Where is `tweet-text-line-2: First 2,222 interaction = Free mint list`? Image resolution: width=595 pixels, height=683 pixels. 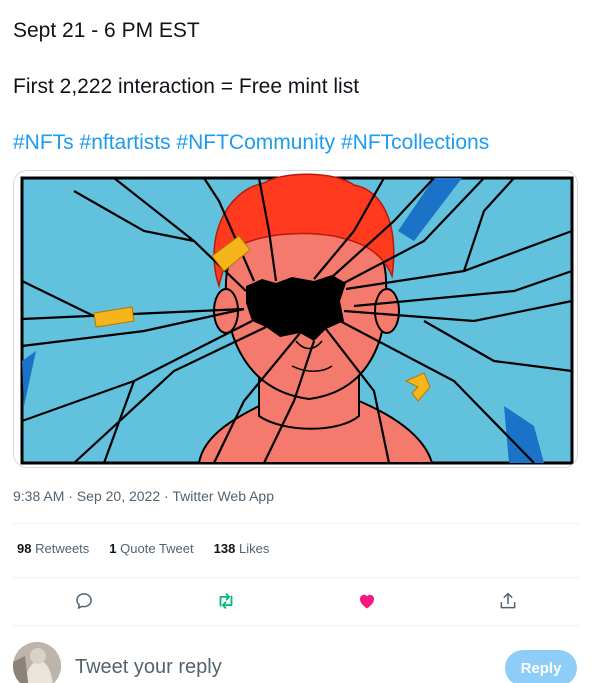
tweet-text-line-2: First 2,222 interaction = Free mint list is located at coordinates (186, 86).